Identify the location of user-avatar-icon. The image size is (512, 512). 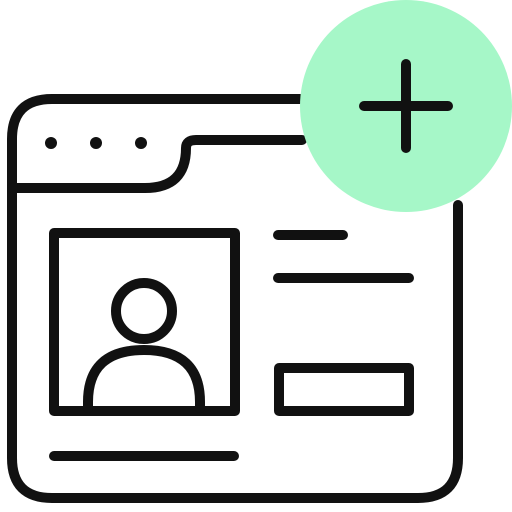
(144, 345).